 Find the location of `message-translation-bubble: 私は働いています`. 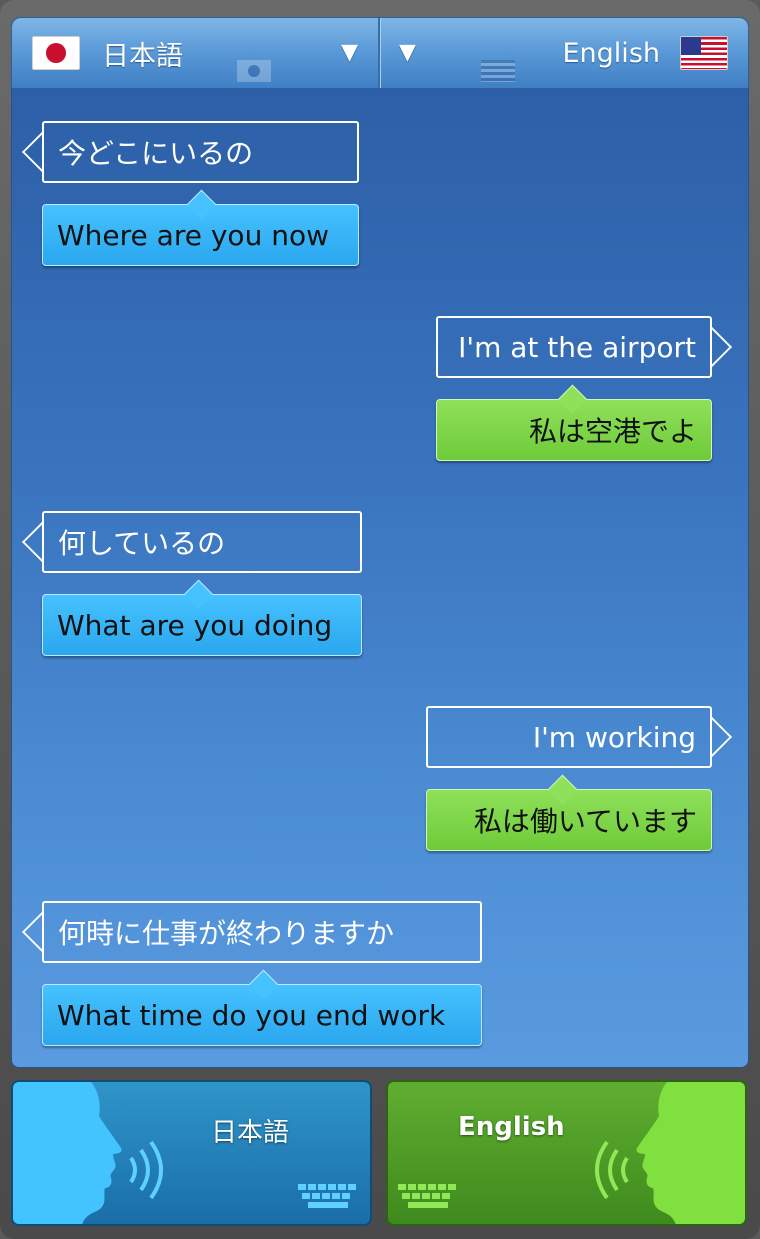

message-translation-bubble: 私は働いています is located at coordinates (569, 820).